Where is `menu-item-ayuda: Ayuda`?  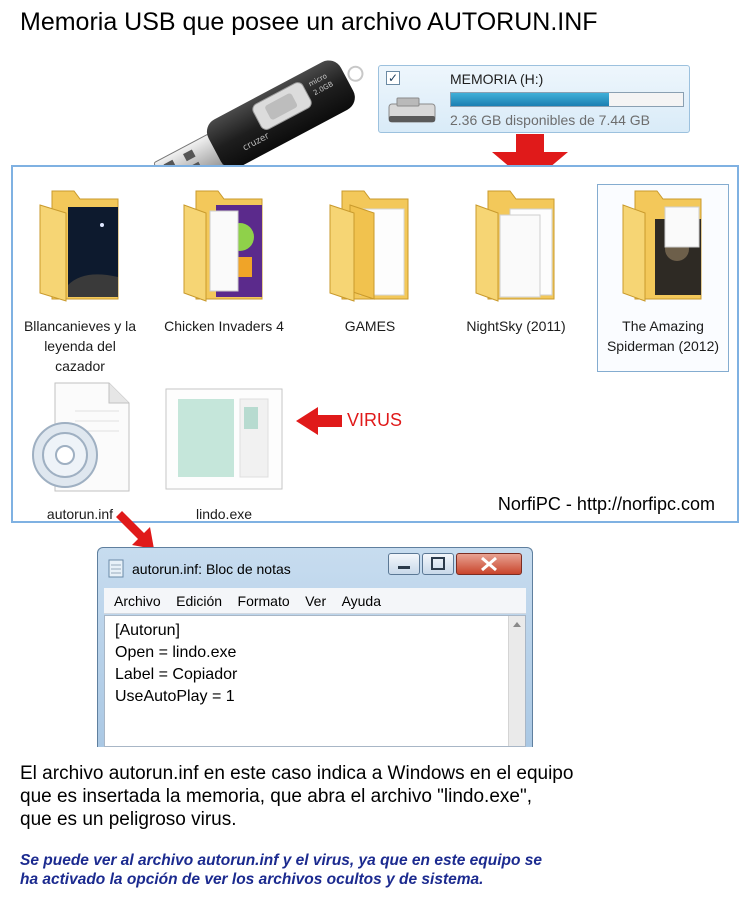
menu-item-ayuda: Ayuda is located at coordinates (361, 601).